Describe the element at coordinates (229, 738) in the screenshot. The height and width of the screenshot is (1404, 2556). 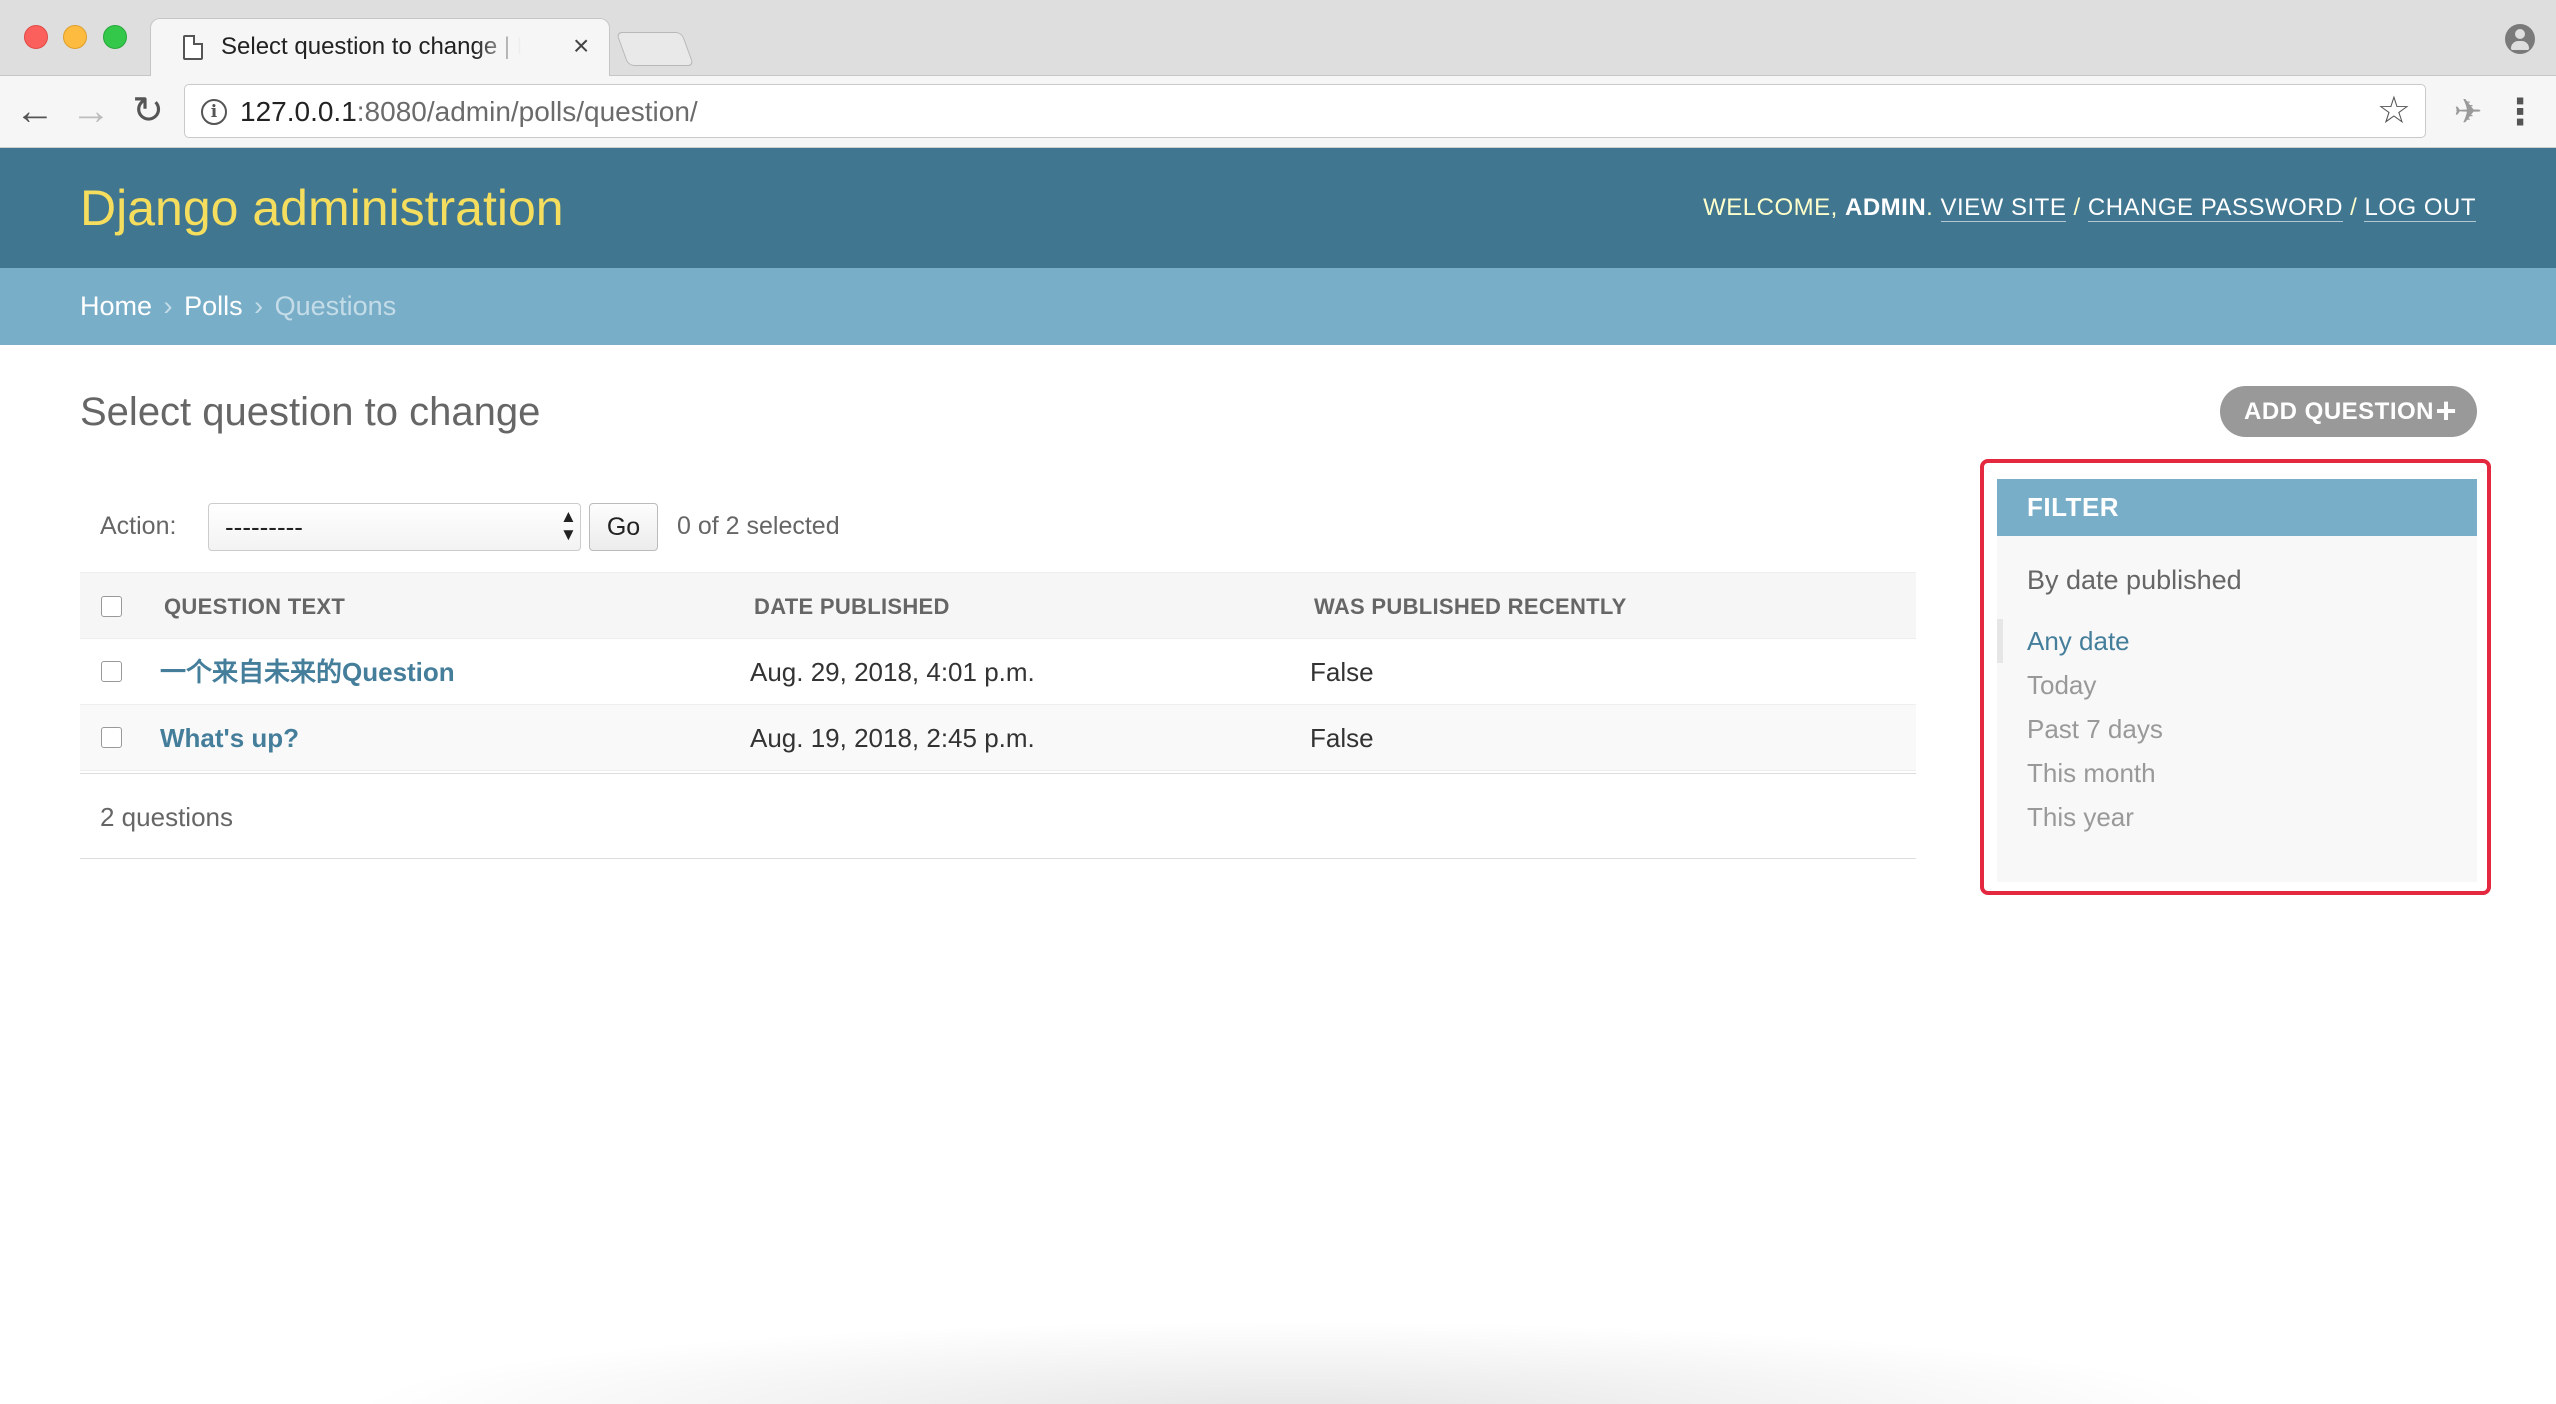
I see `question-link: What's up?` at that location.